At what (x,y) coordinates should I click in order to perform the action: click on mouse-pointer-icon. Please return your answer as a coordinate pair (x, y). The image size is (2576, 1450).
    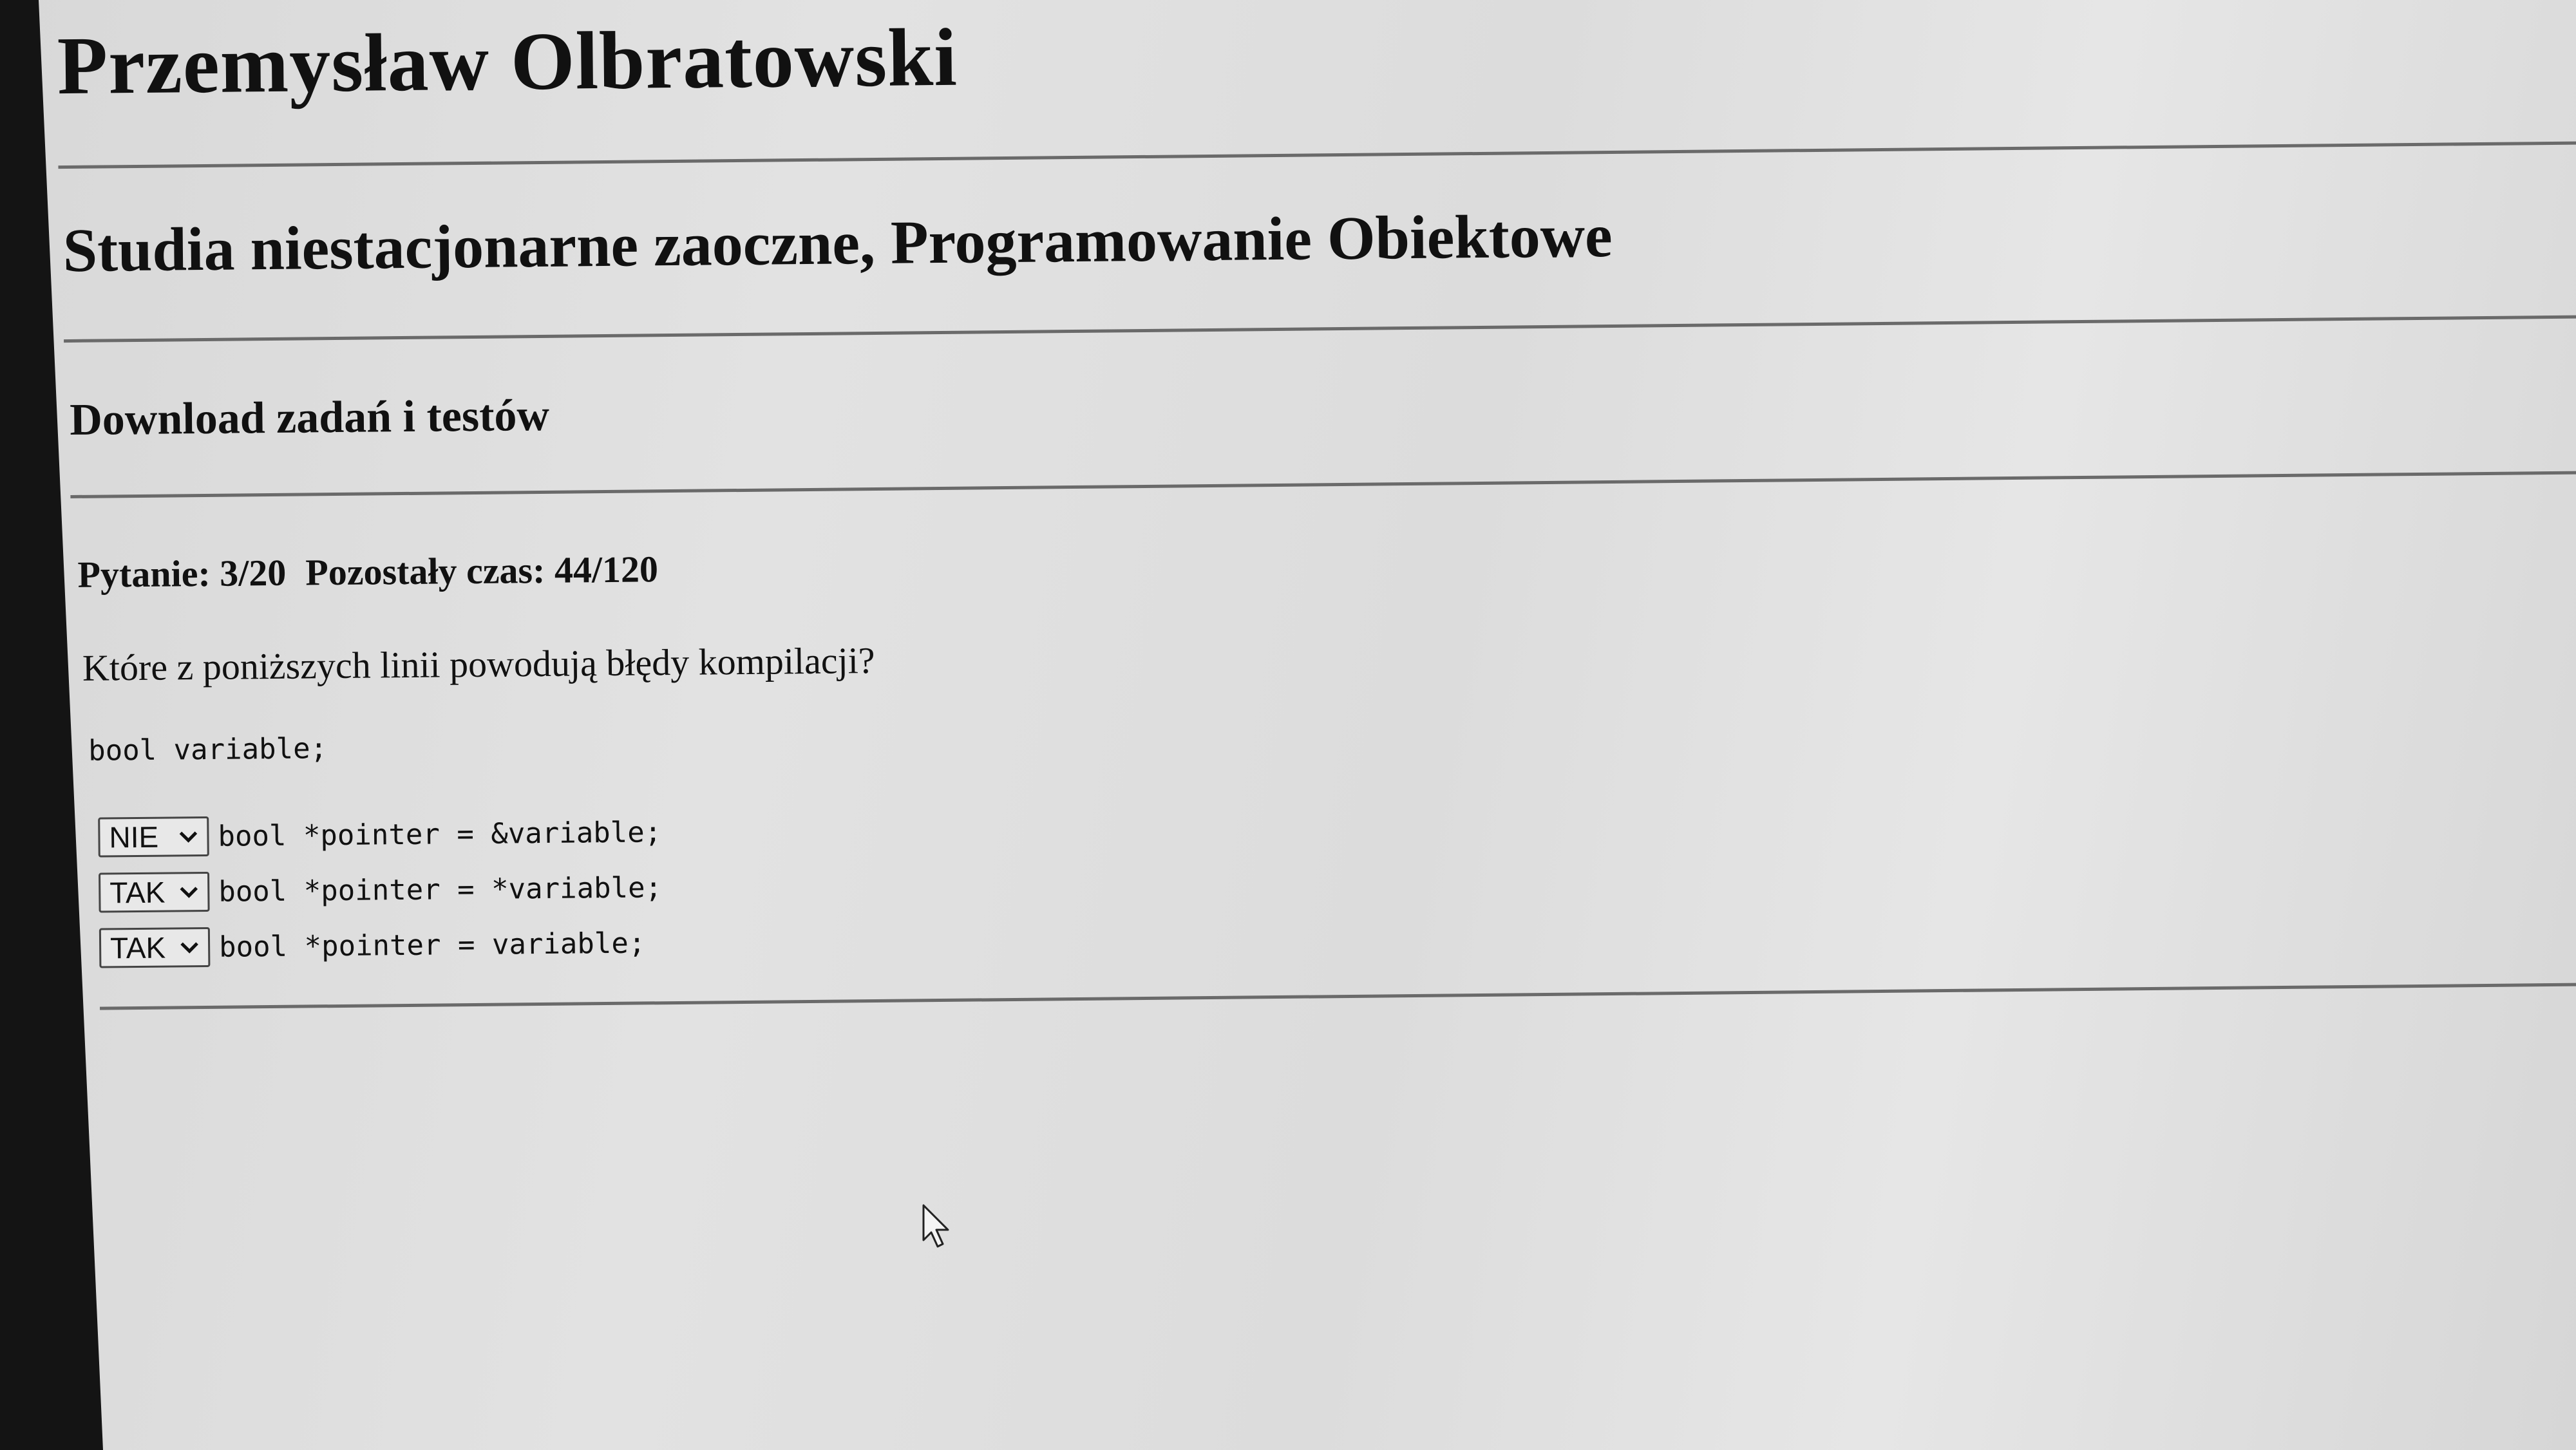
    Looking at the image, I should click on (936, 1226).